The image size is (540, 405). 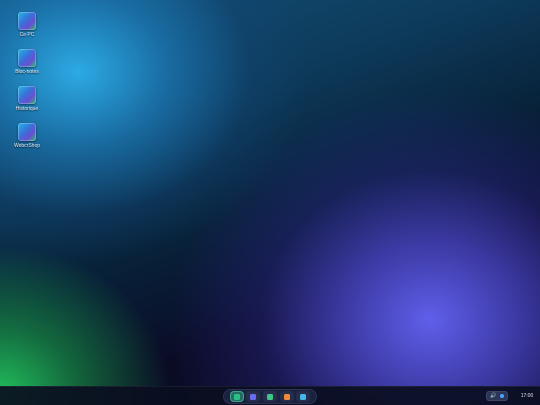 I want to click on app-blue-icon, so click(x=303, y=396).